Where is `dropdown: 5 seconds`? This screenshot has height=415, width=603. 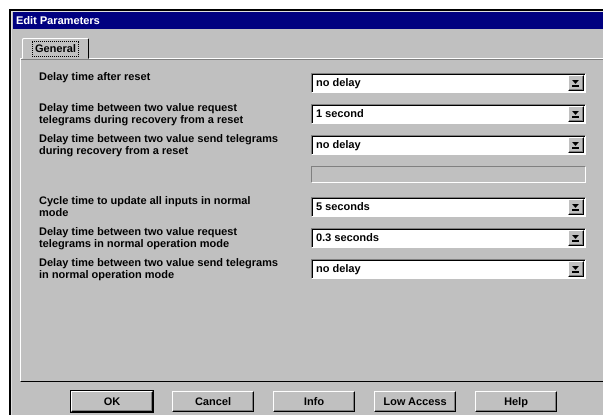
dropdown: 5 seconds is located at coordinates (448, 207).